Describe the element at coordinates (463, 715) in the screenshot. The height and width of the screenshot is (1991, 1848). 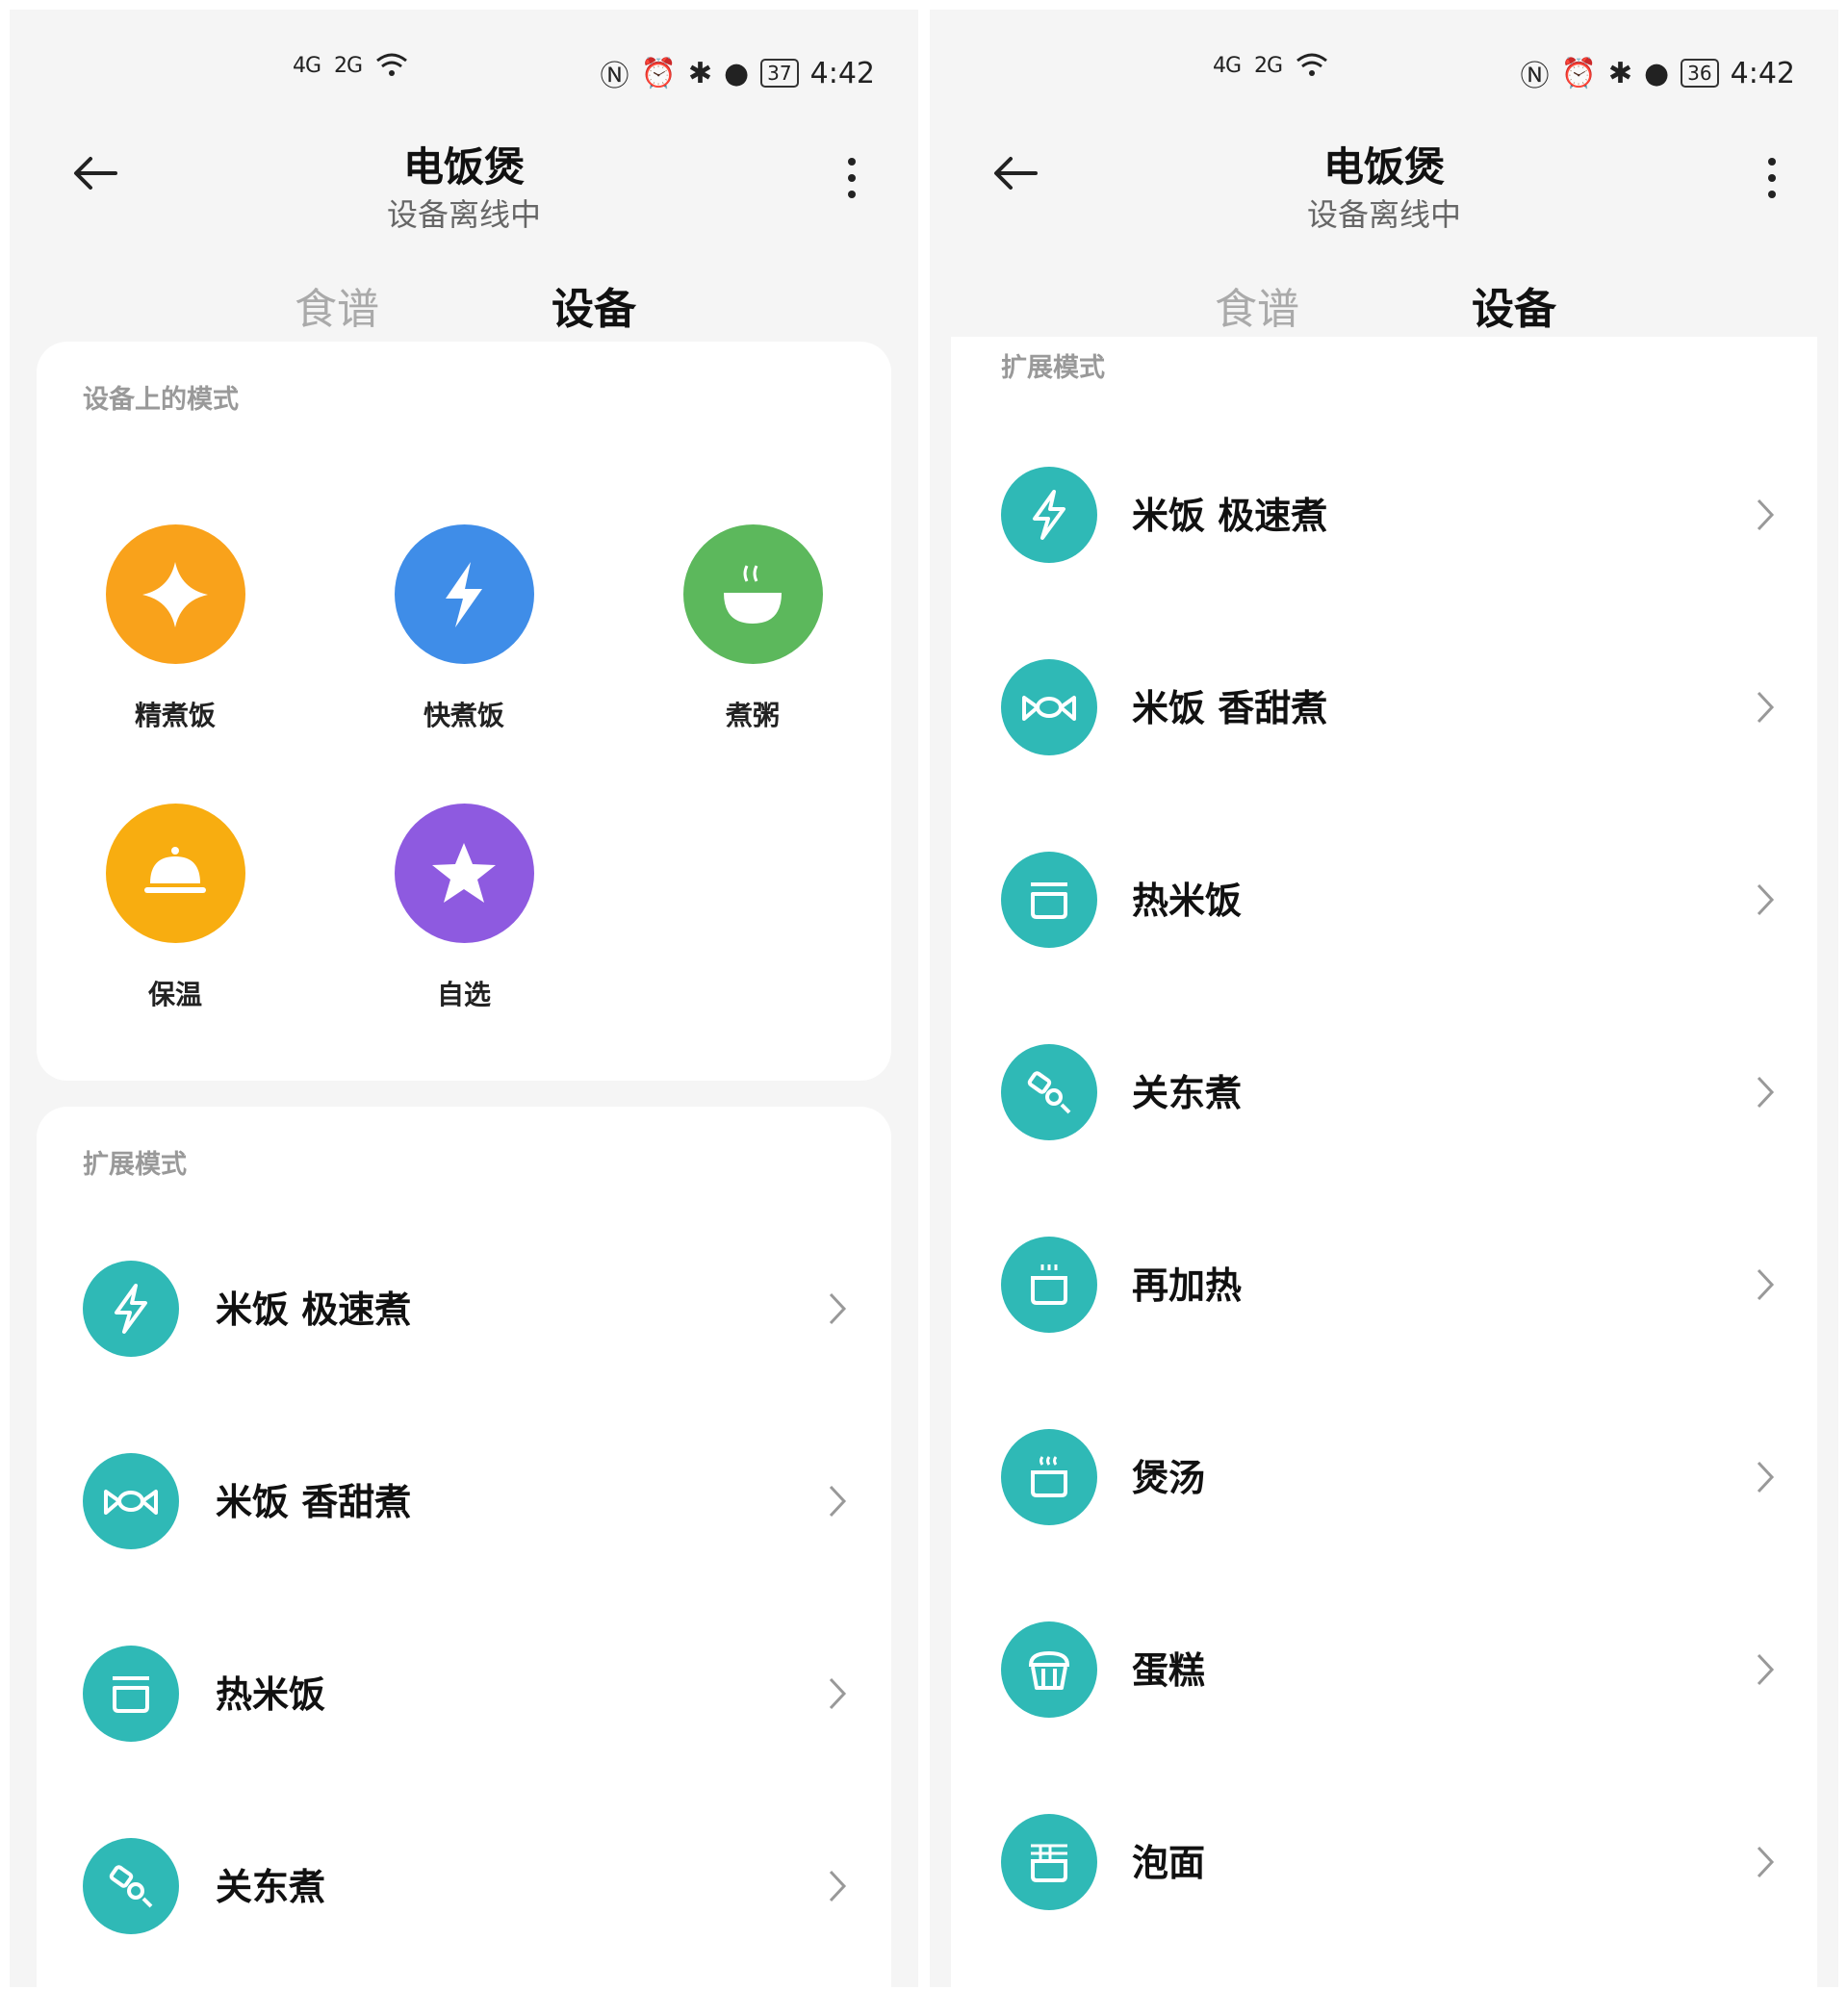
I see `mode-label: 快煮饭` at that location.